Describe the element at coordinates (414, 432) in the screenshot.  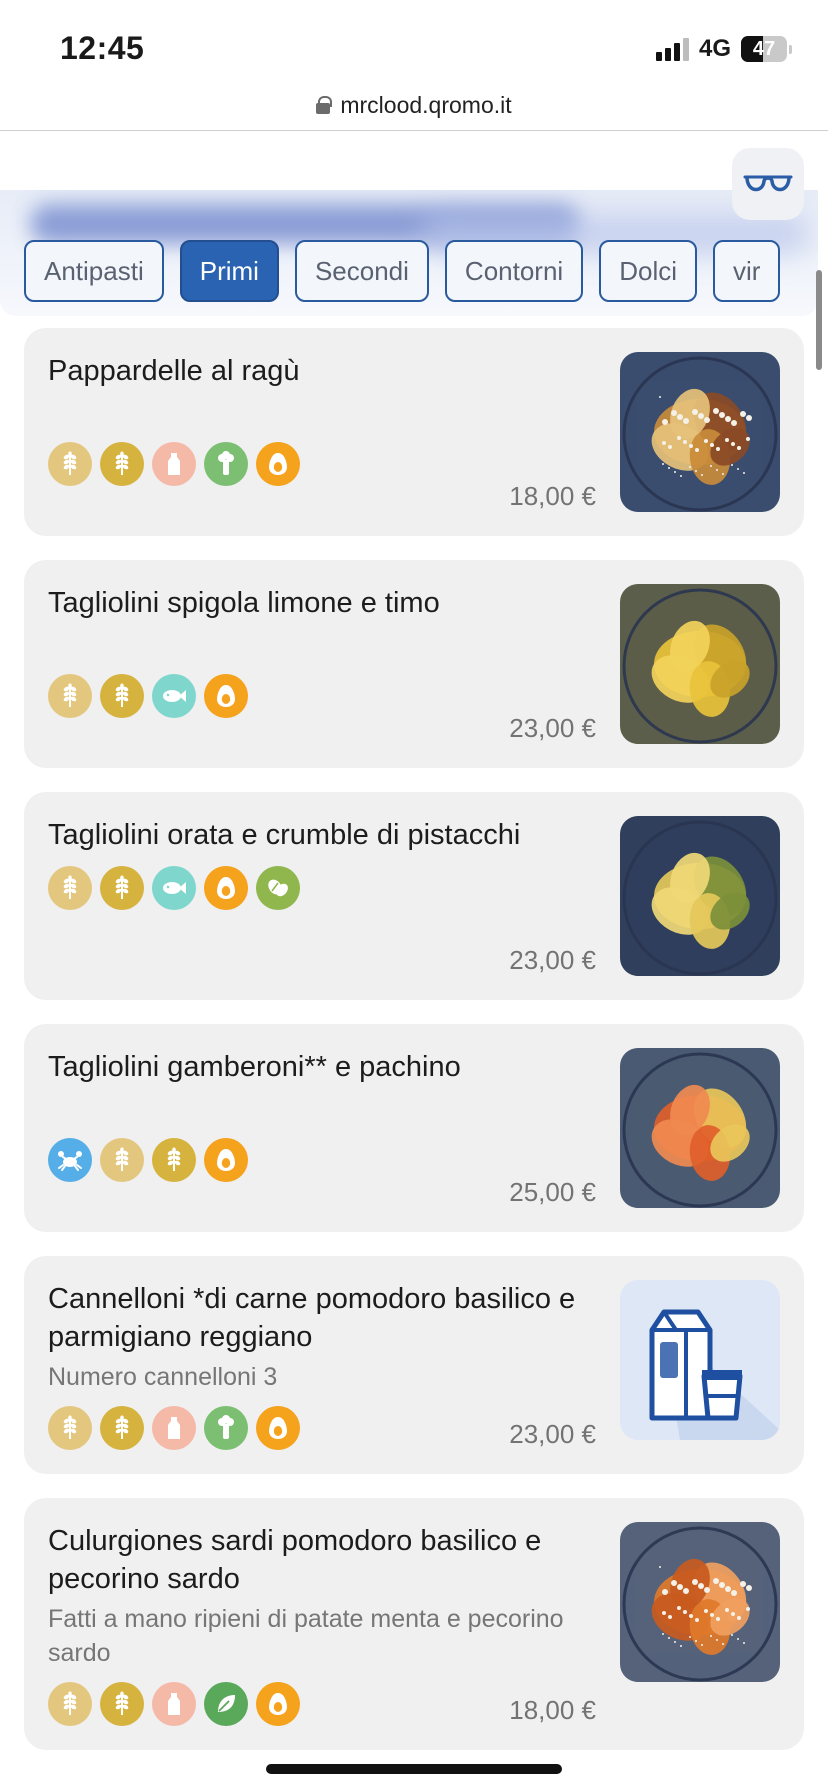
I see `dish-card: Pappardelle al ragù 18,00 €` at that location.